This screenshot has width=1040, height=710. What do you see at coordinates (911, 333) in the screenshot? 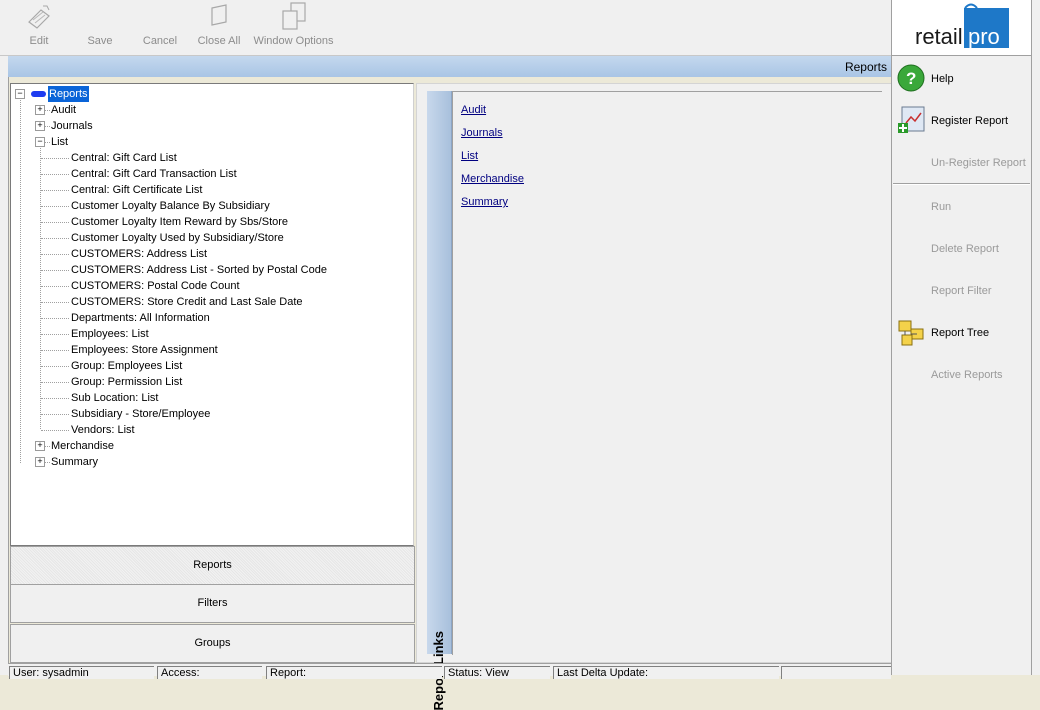
I see `report-tree-icon` at bounding box center [911, 333].